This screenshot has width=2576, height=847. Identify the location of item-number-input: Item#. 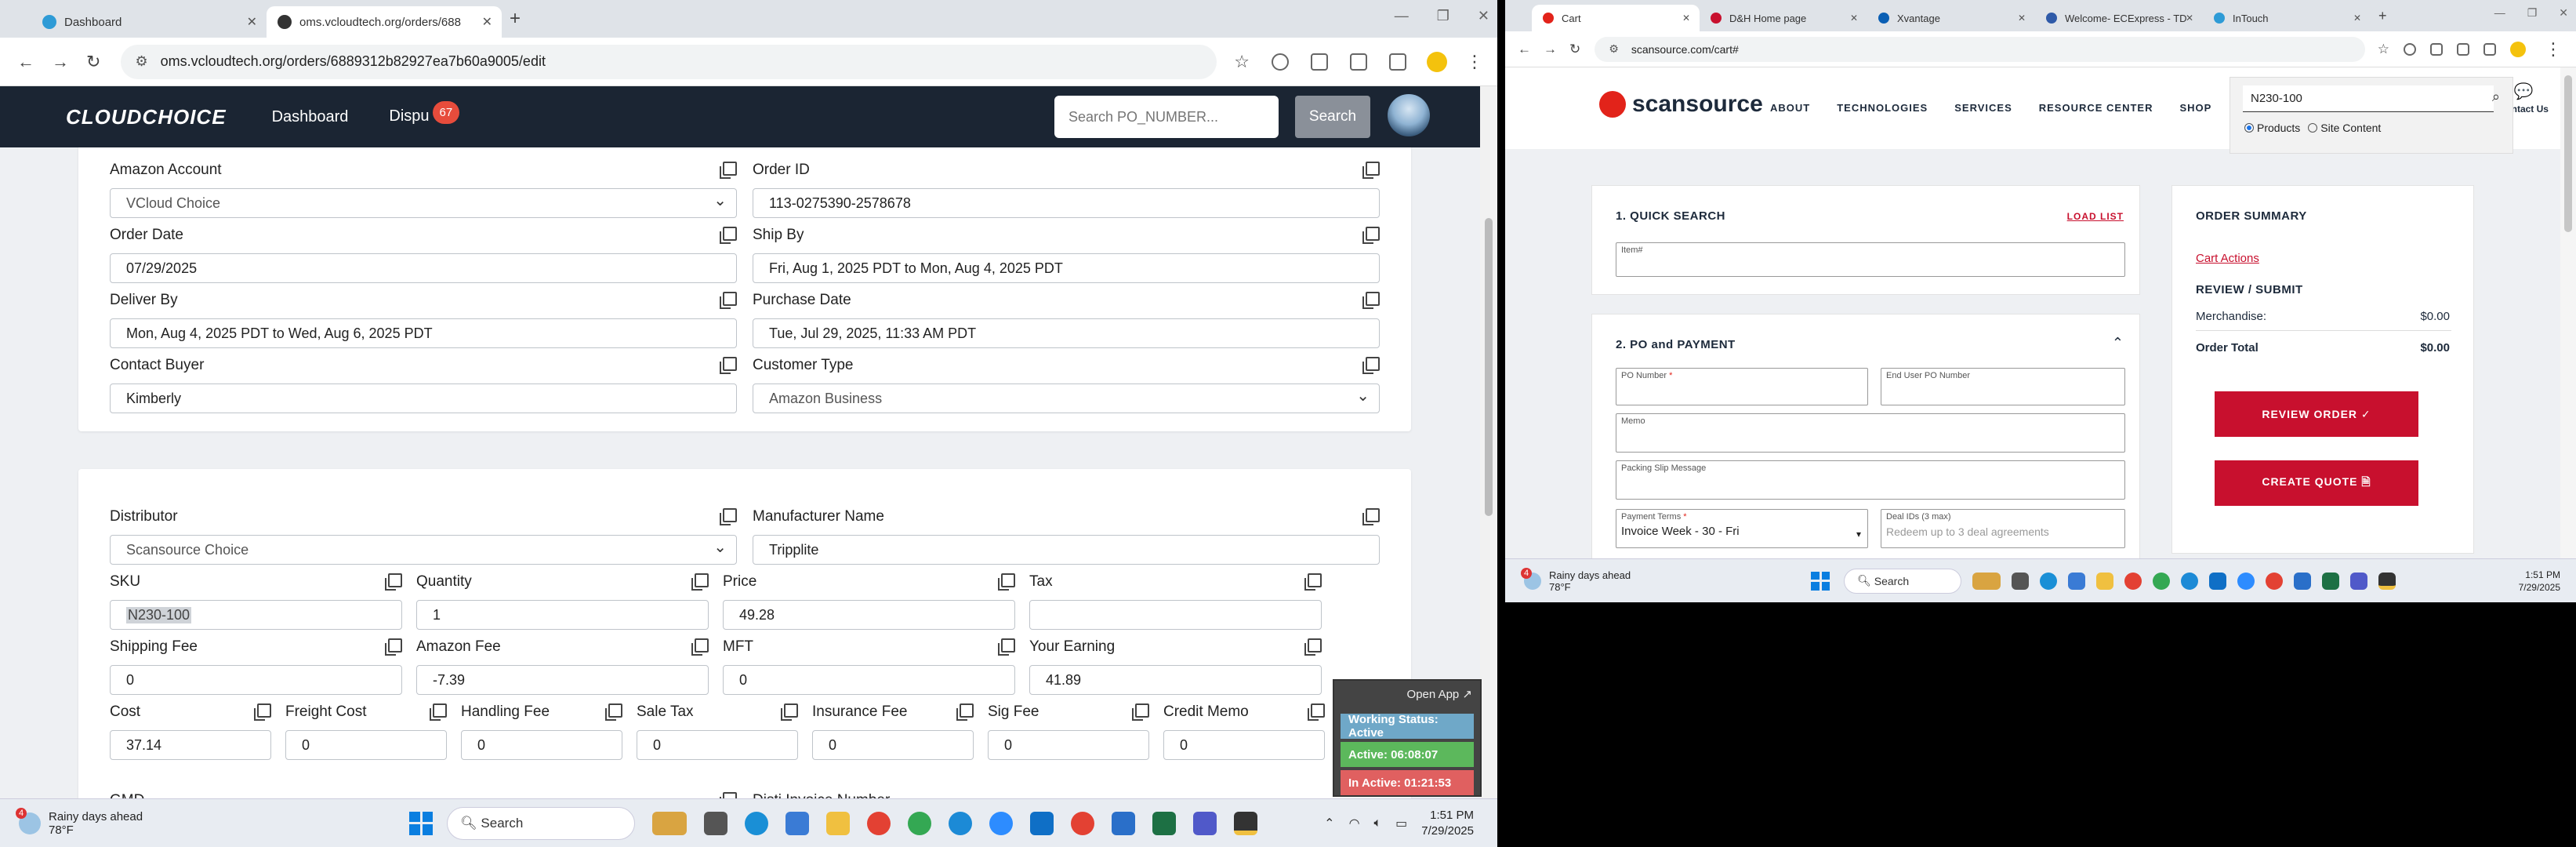
(1871, 259).